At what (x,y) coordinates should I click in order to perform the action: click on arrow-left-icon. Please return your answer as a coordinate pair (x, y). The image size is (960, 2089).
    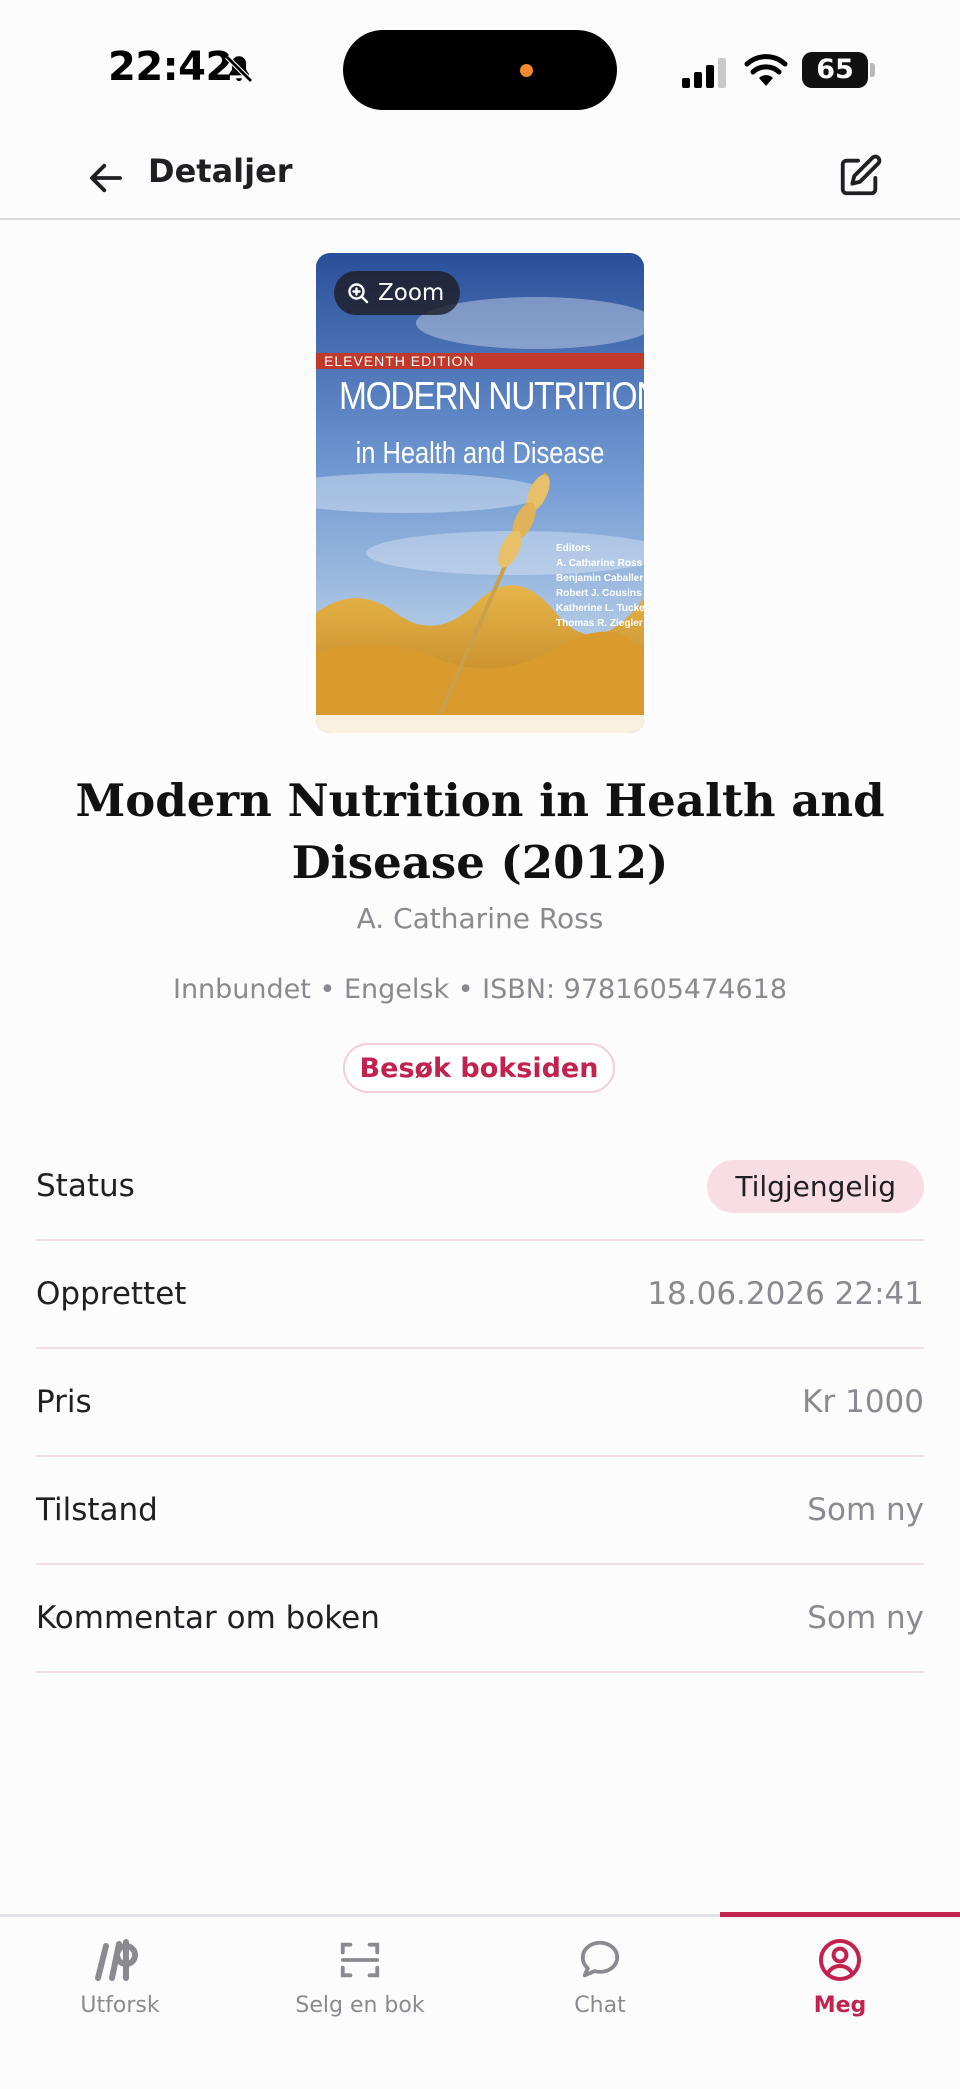
    Looking at the image, I should click on (106, 178).